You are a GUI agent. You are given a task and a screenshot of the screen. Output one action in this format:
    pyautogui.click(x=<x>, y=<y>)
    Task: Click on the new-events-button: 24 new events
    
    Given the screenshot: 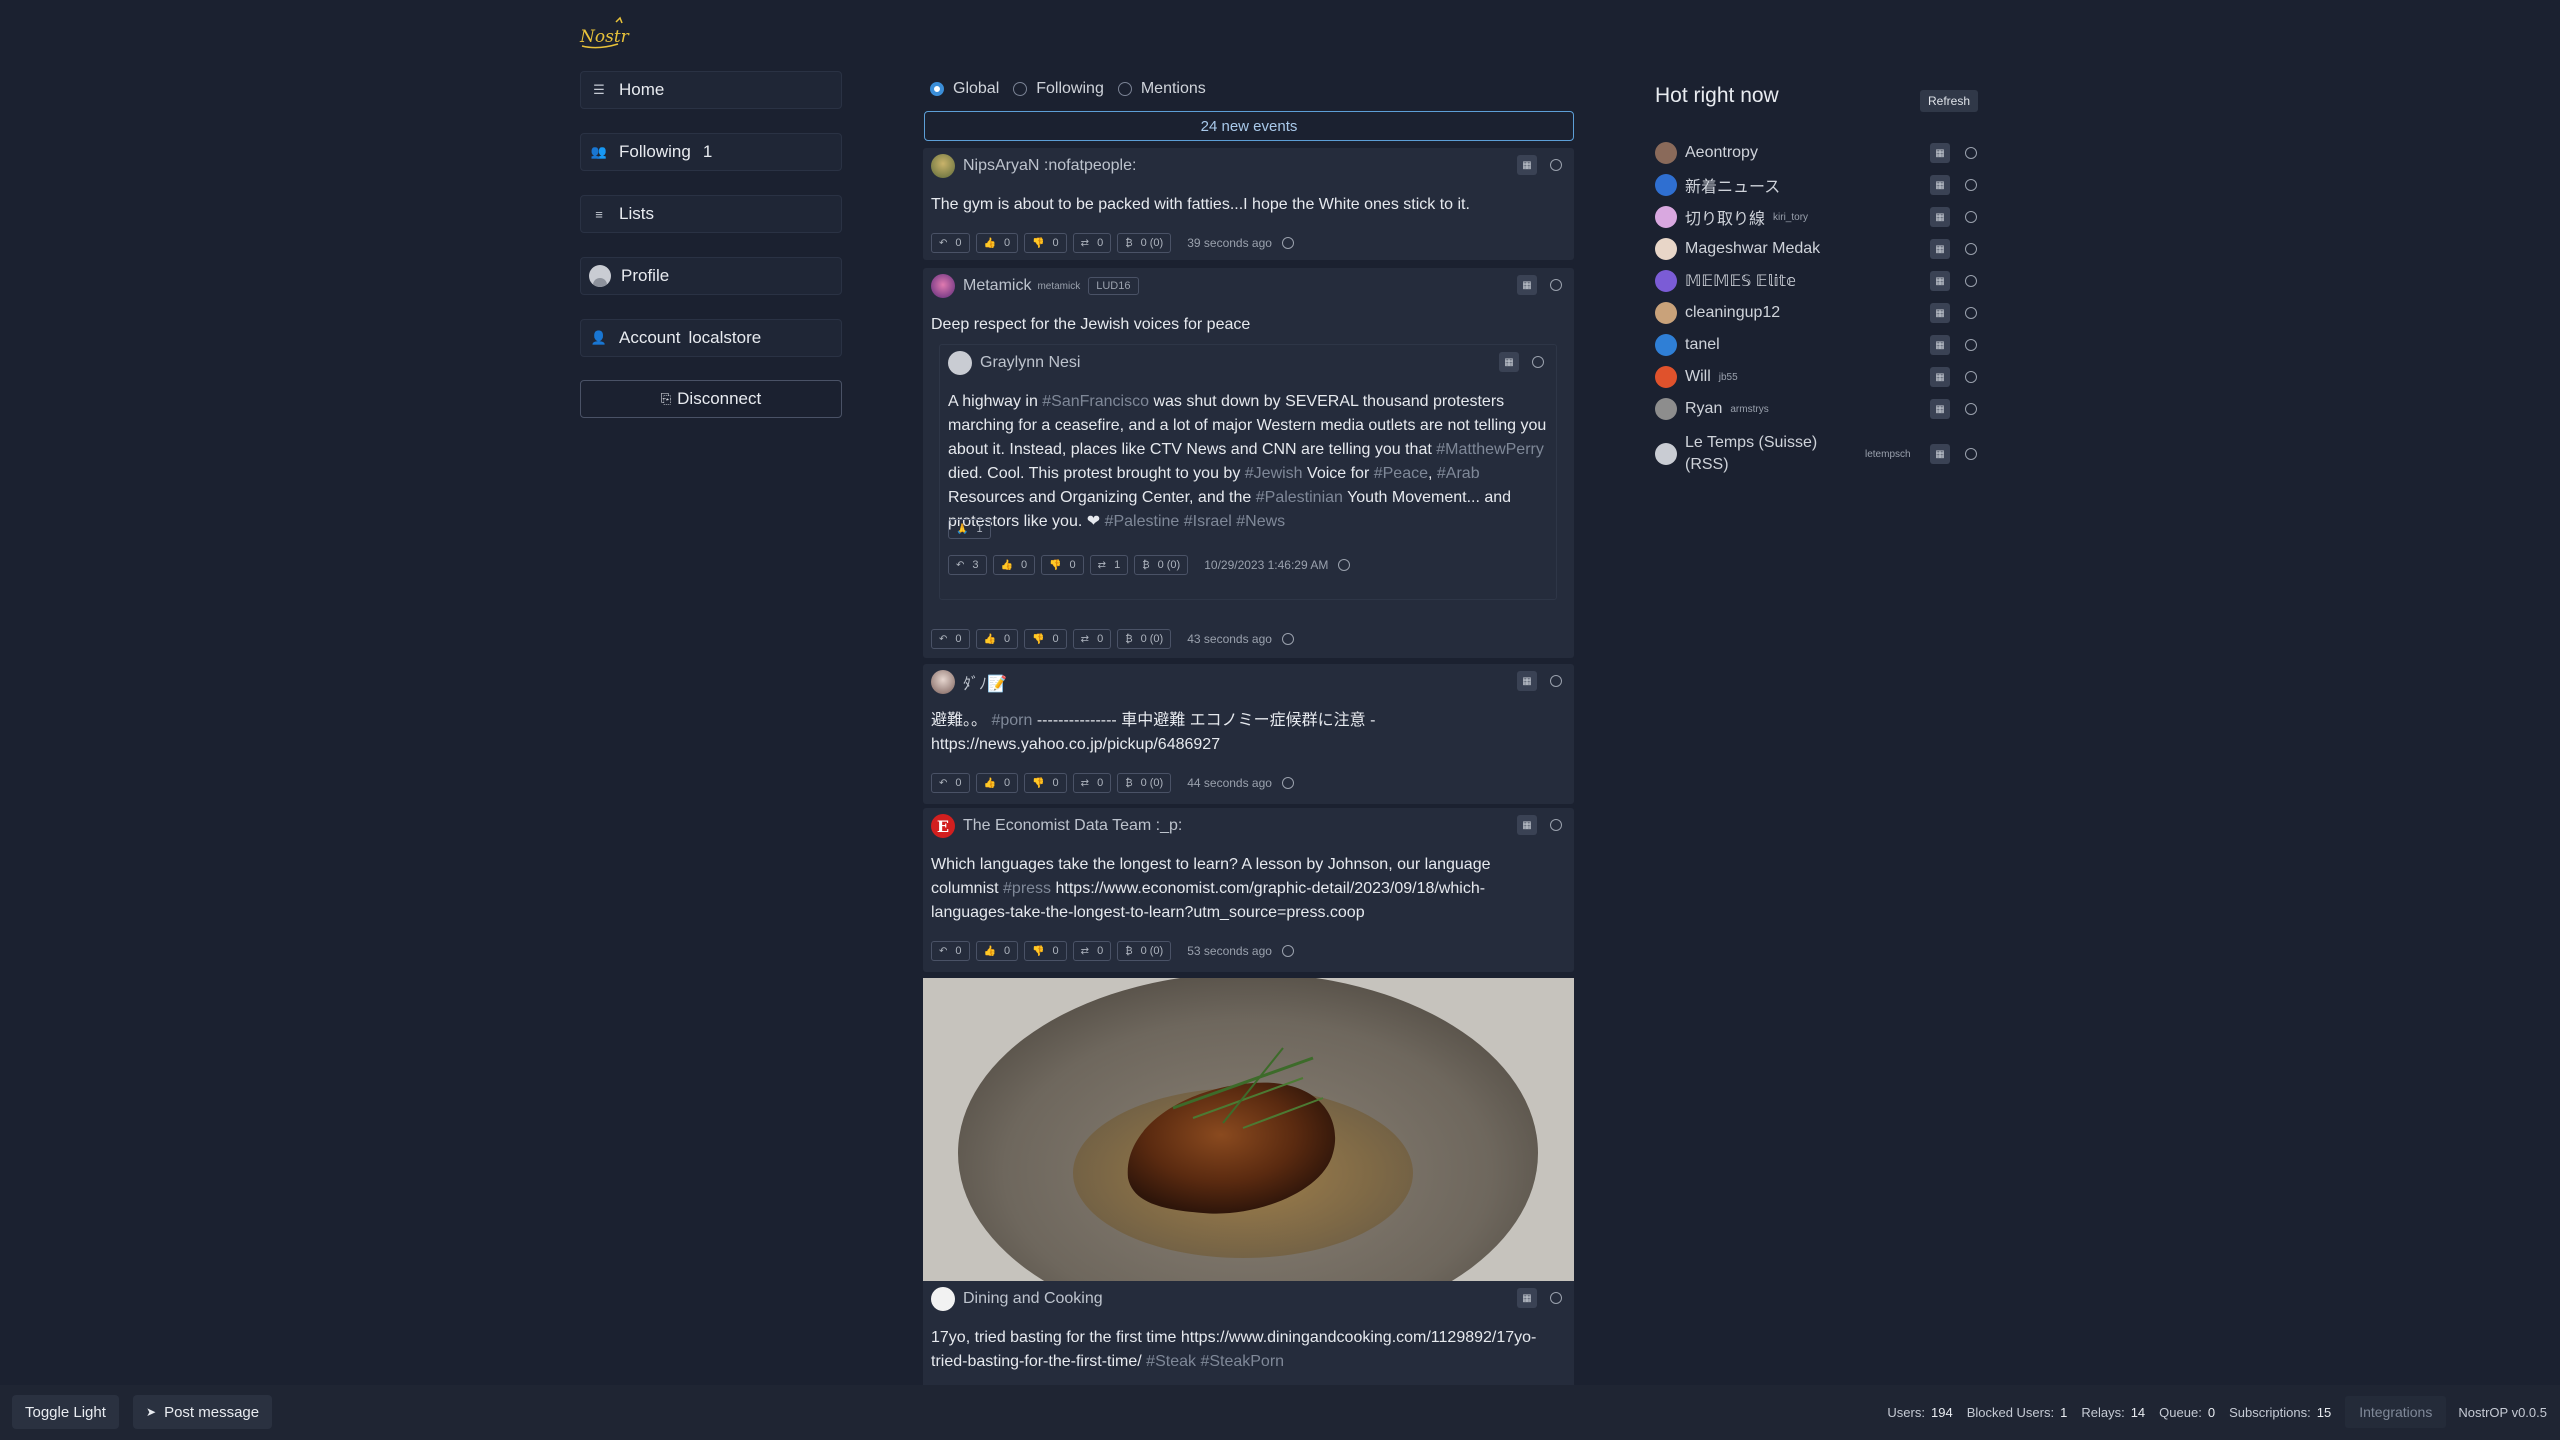 What is the action you would take?
    pyautogui.click(x=1249, y=126)
    